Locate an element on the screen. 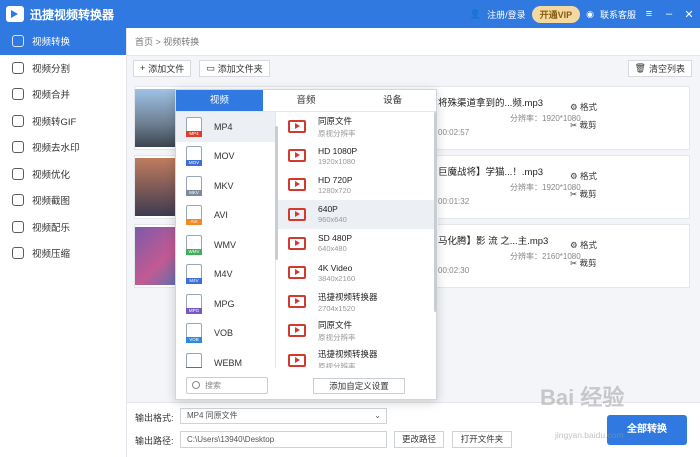 This screenshot has height=457, width=700. format-label: MPG is located at coordinates (224, 303).